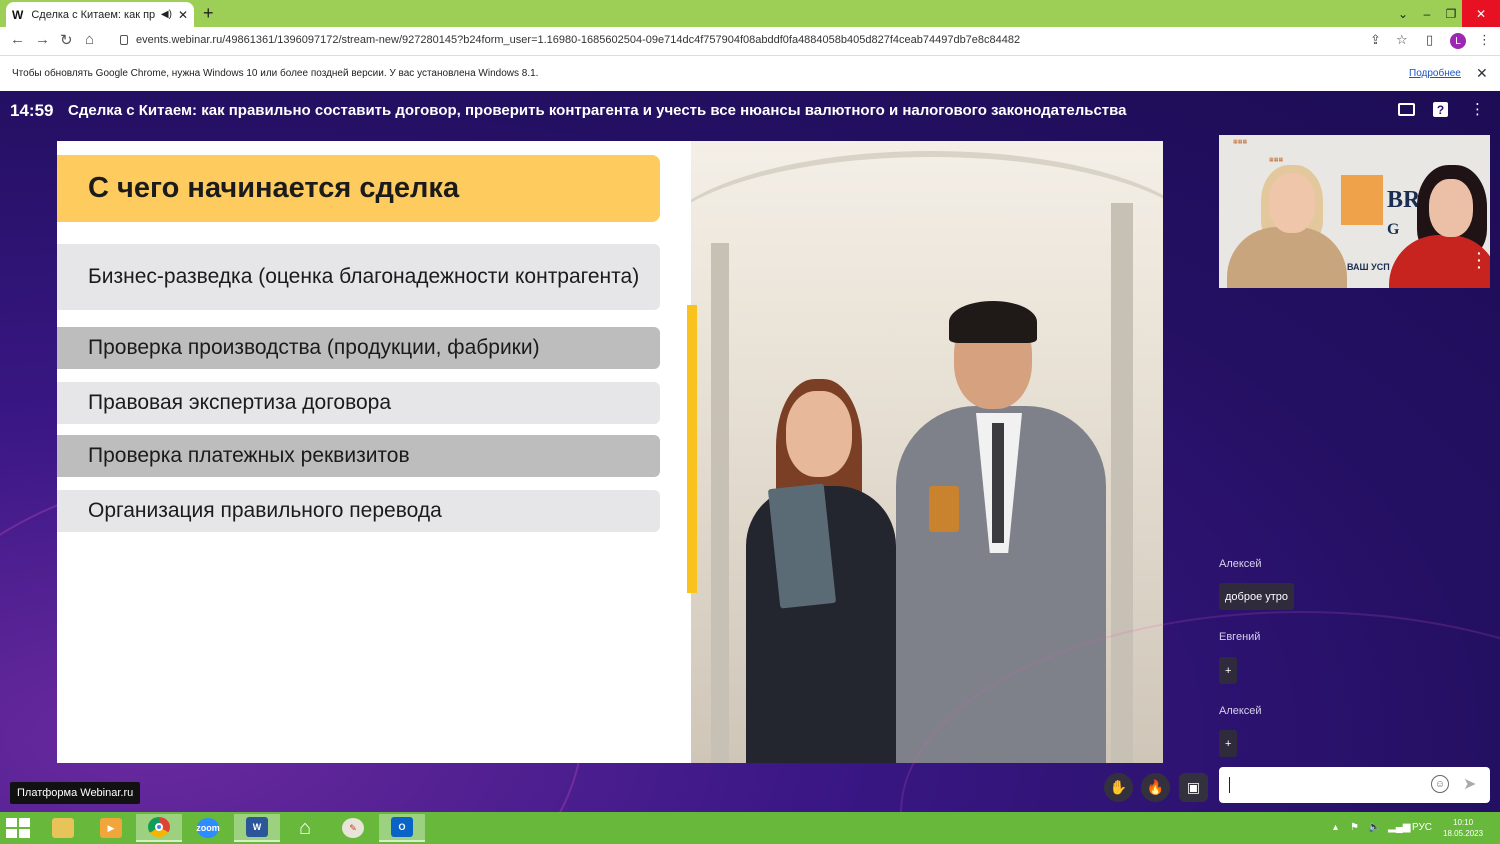 This screenshot has height=844, width=1500. I want to click on browser-tab: W Сделка с Китаем: как прави ◀) ✕, so click(100, 14).